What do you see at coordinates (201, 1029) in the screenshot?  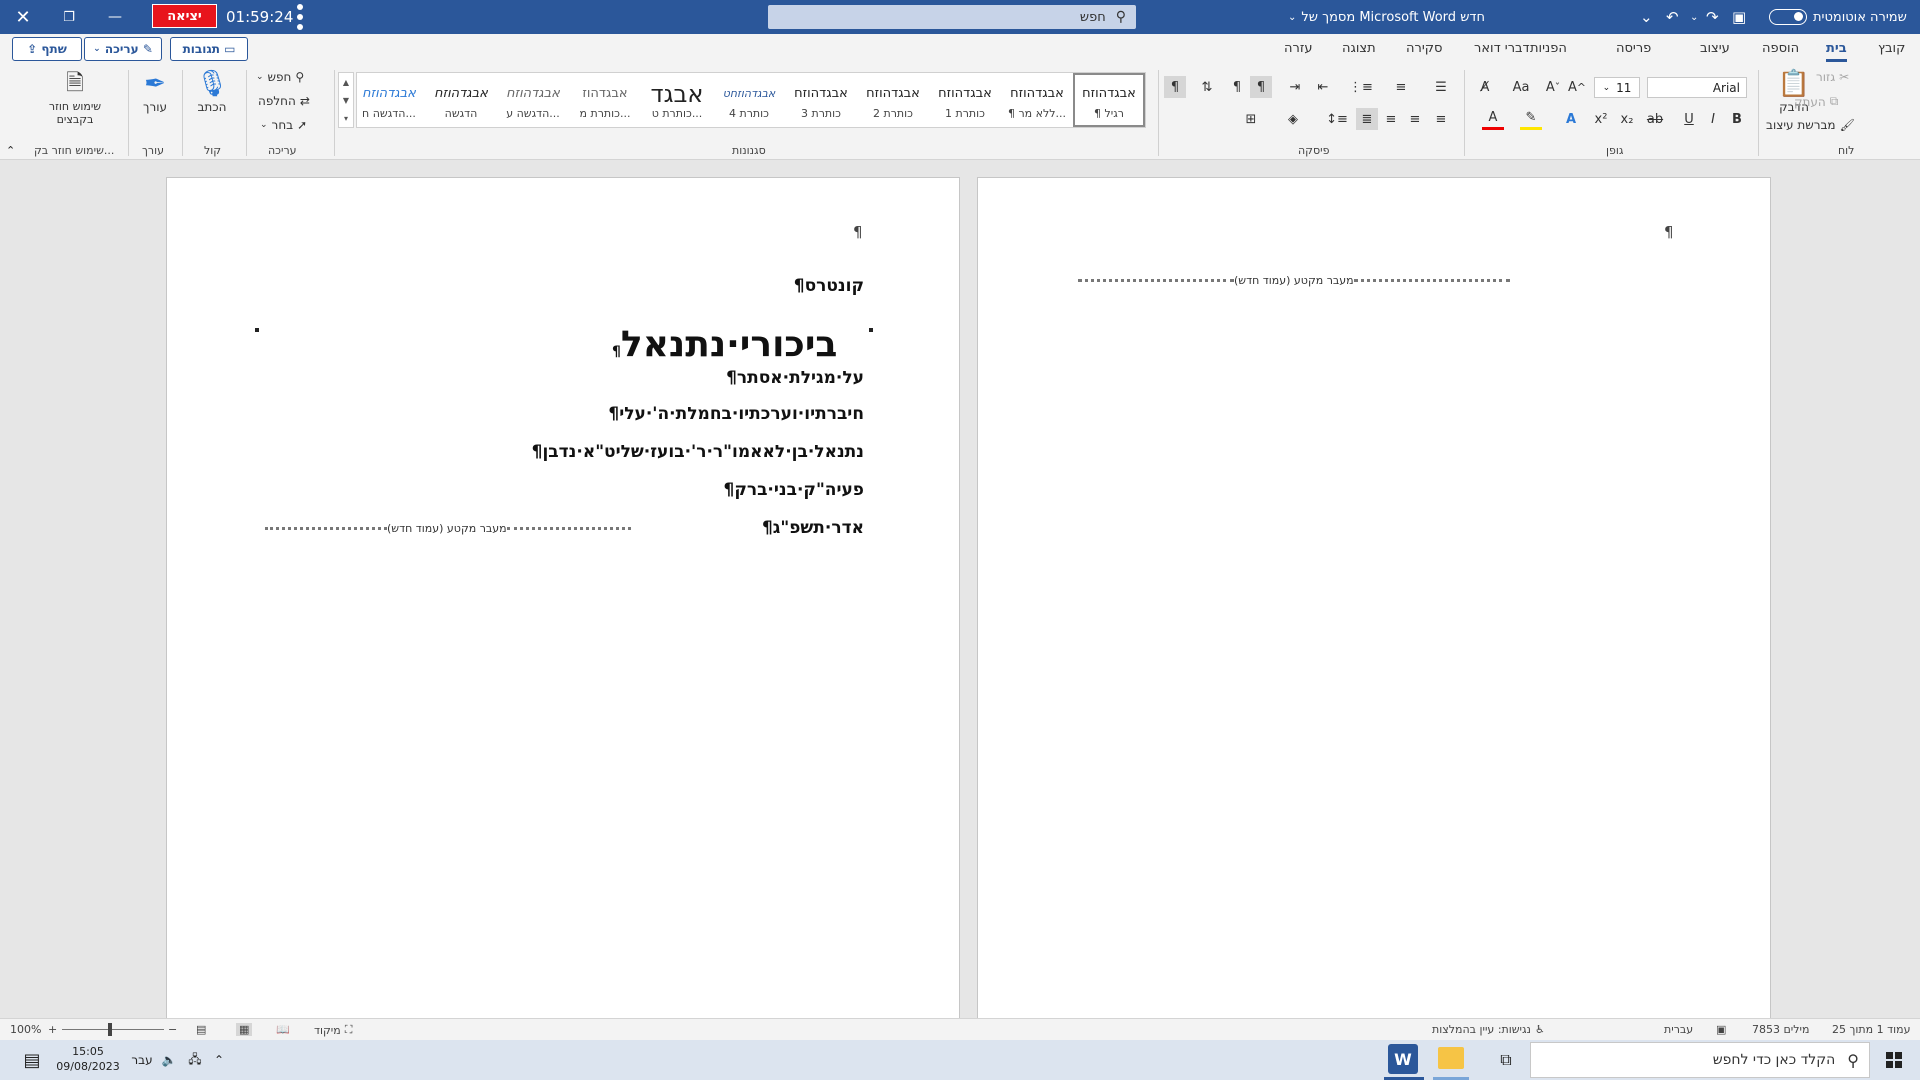 I see `web-layout-icon: ▤` at bounding box center [201, 1029].